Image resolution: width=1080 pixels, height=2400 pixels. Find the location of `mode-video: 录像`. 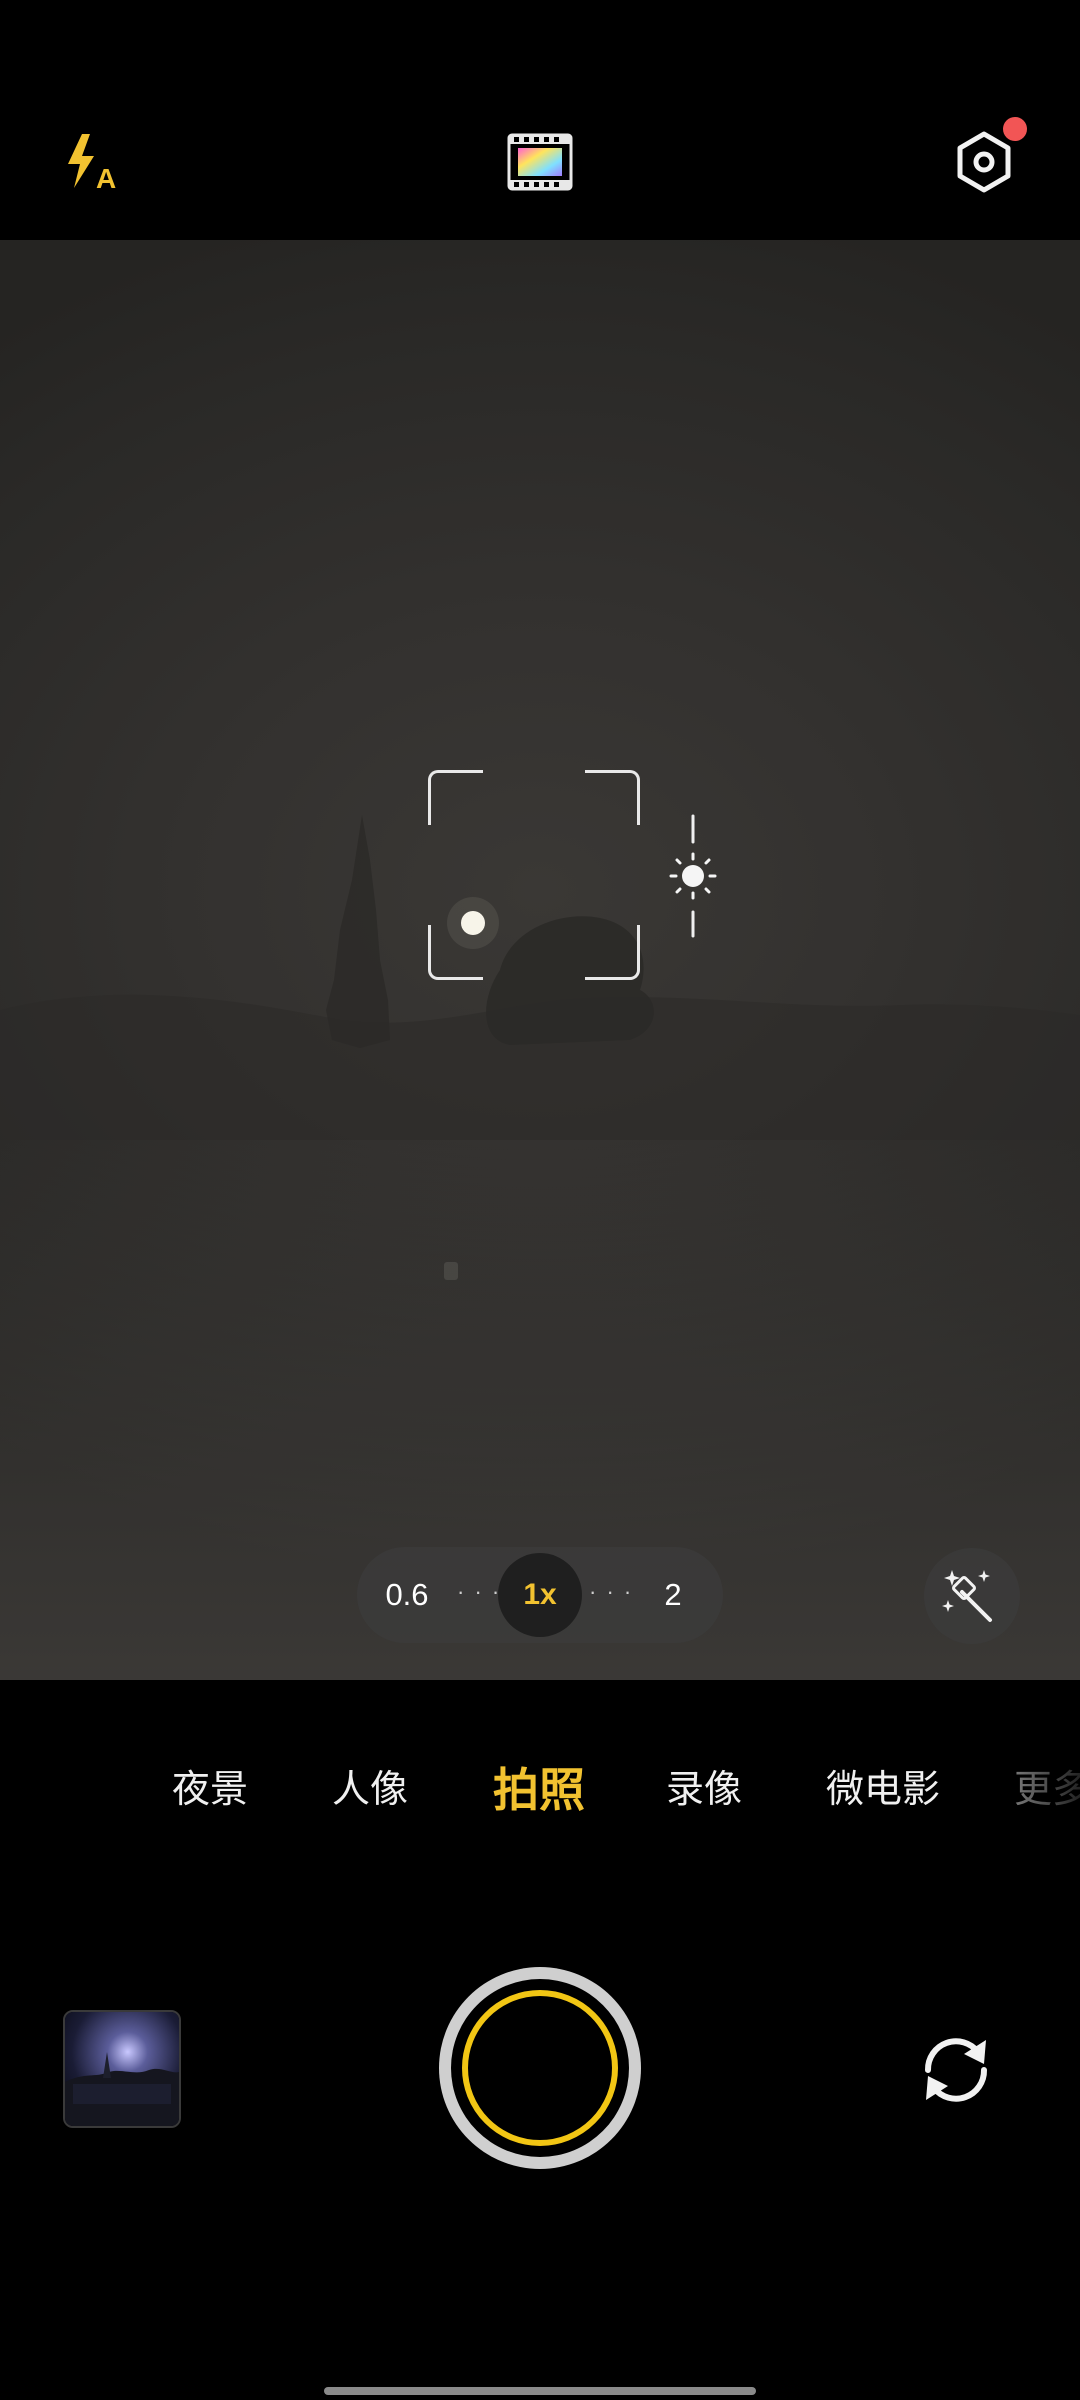

mode-video: 录像 is located at coordinates (704, 1790).